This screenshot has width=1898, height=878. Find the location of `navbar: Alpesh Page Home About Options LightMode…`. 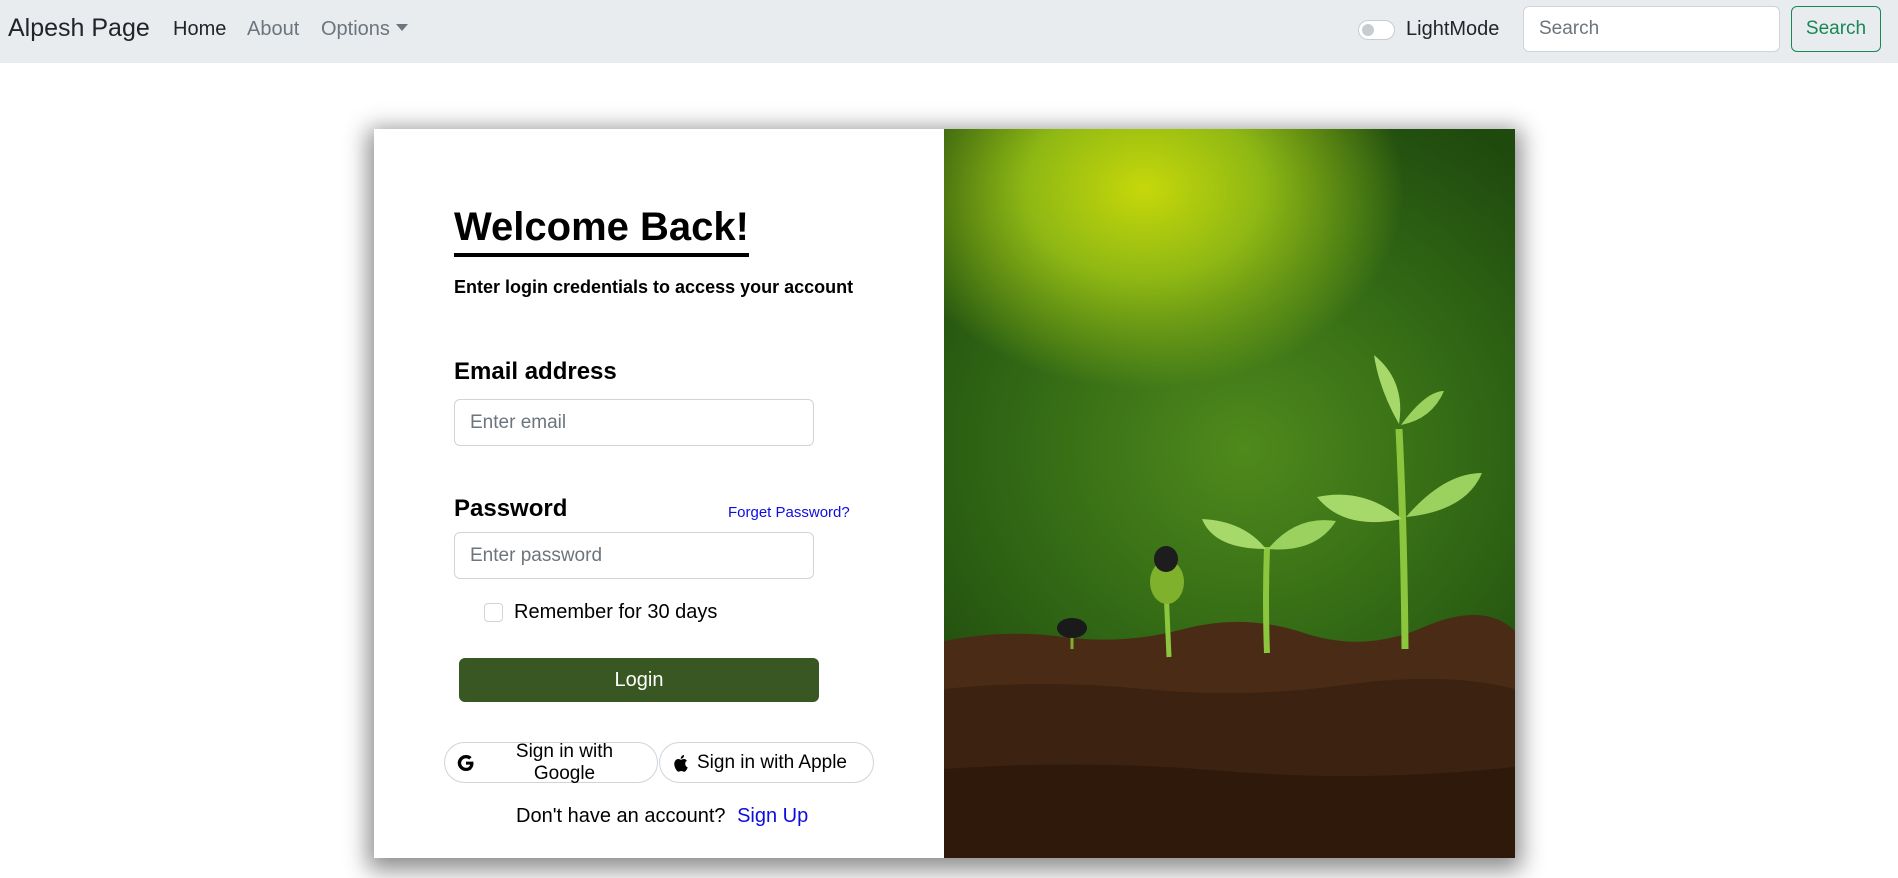

navbar: Alpesh Page Home About Options LightMode… is located at coordinates (949, 31).